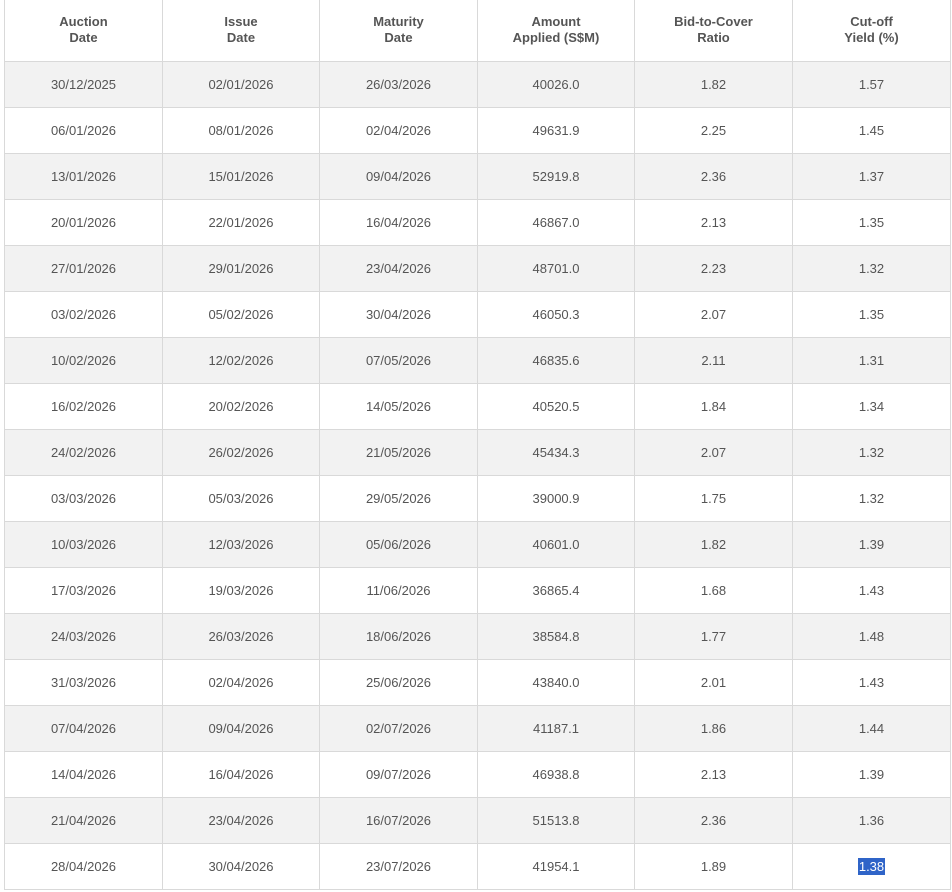  What do you see at coordinates (398, 498) in the screenshot?
I see `cell-value: 29/05/2026` at bounding box center [398, 498].